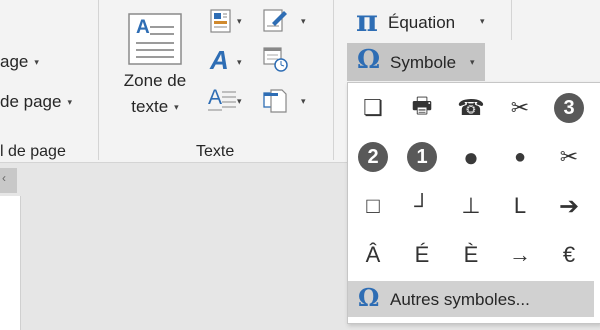 The height and width of the screenshot is (330, 600). I want to click on symbol-glyph: ┘, so click(422, 205).